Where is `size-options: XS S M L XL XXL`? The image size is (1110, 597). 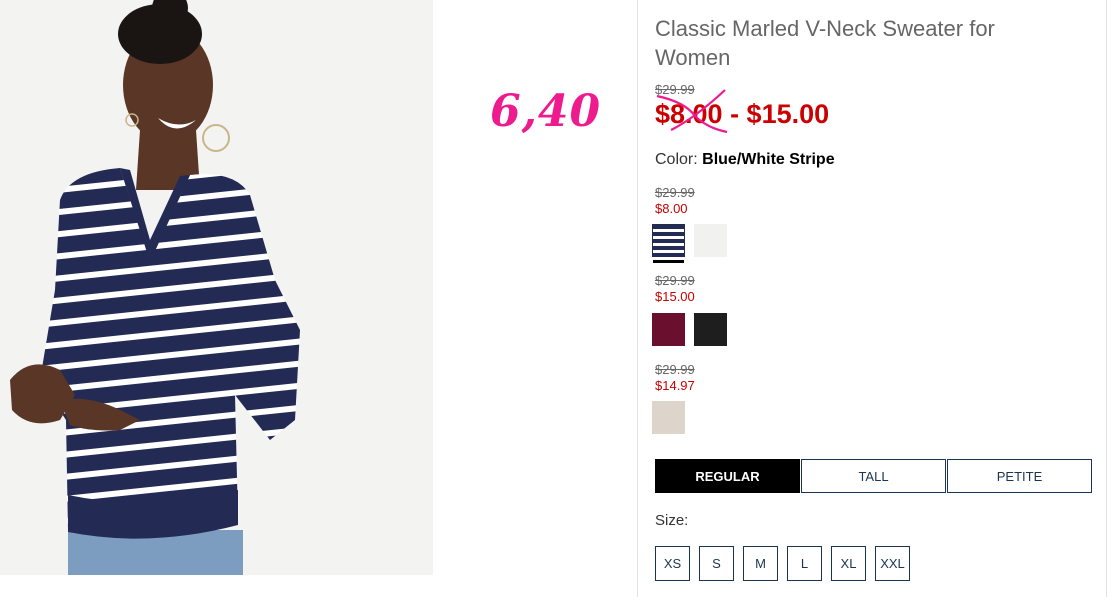 size-options: XS S M L XL XXL is located at coordinates (782, 563).